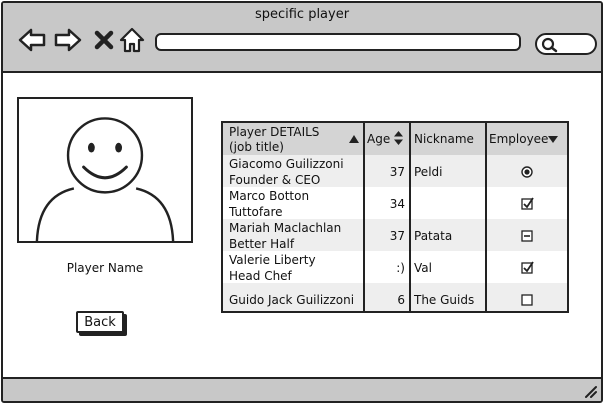 The width and height of the screenshot is (606, 406). What do you see at coordinates (338, 42) in the screenshot?
I see `url-input` at bounding box center [338, 42].